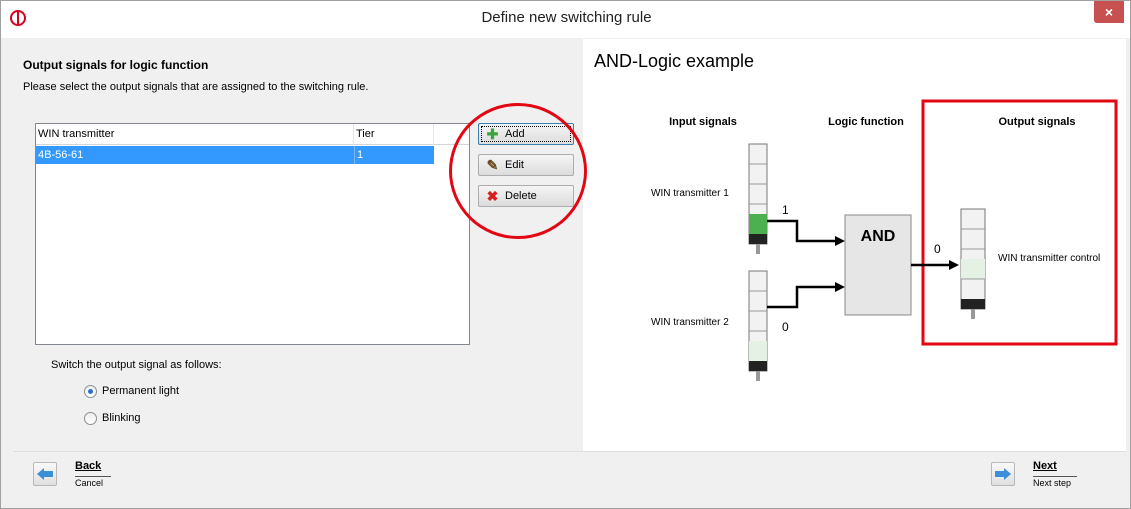  Describe the element at coordinates (1037, 122) in the screenshot. I see `output-signals-header: Output signals` at that location.